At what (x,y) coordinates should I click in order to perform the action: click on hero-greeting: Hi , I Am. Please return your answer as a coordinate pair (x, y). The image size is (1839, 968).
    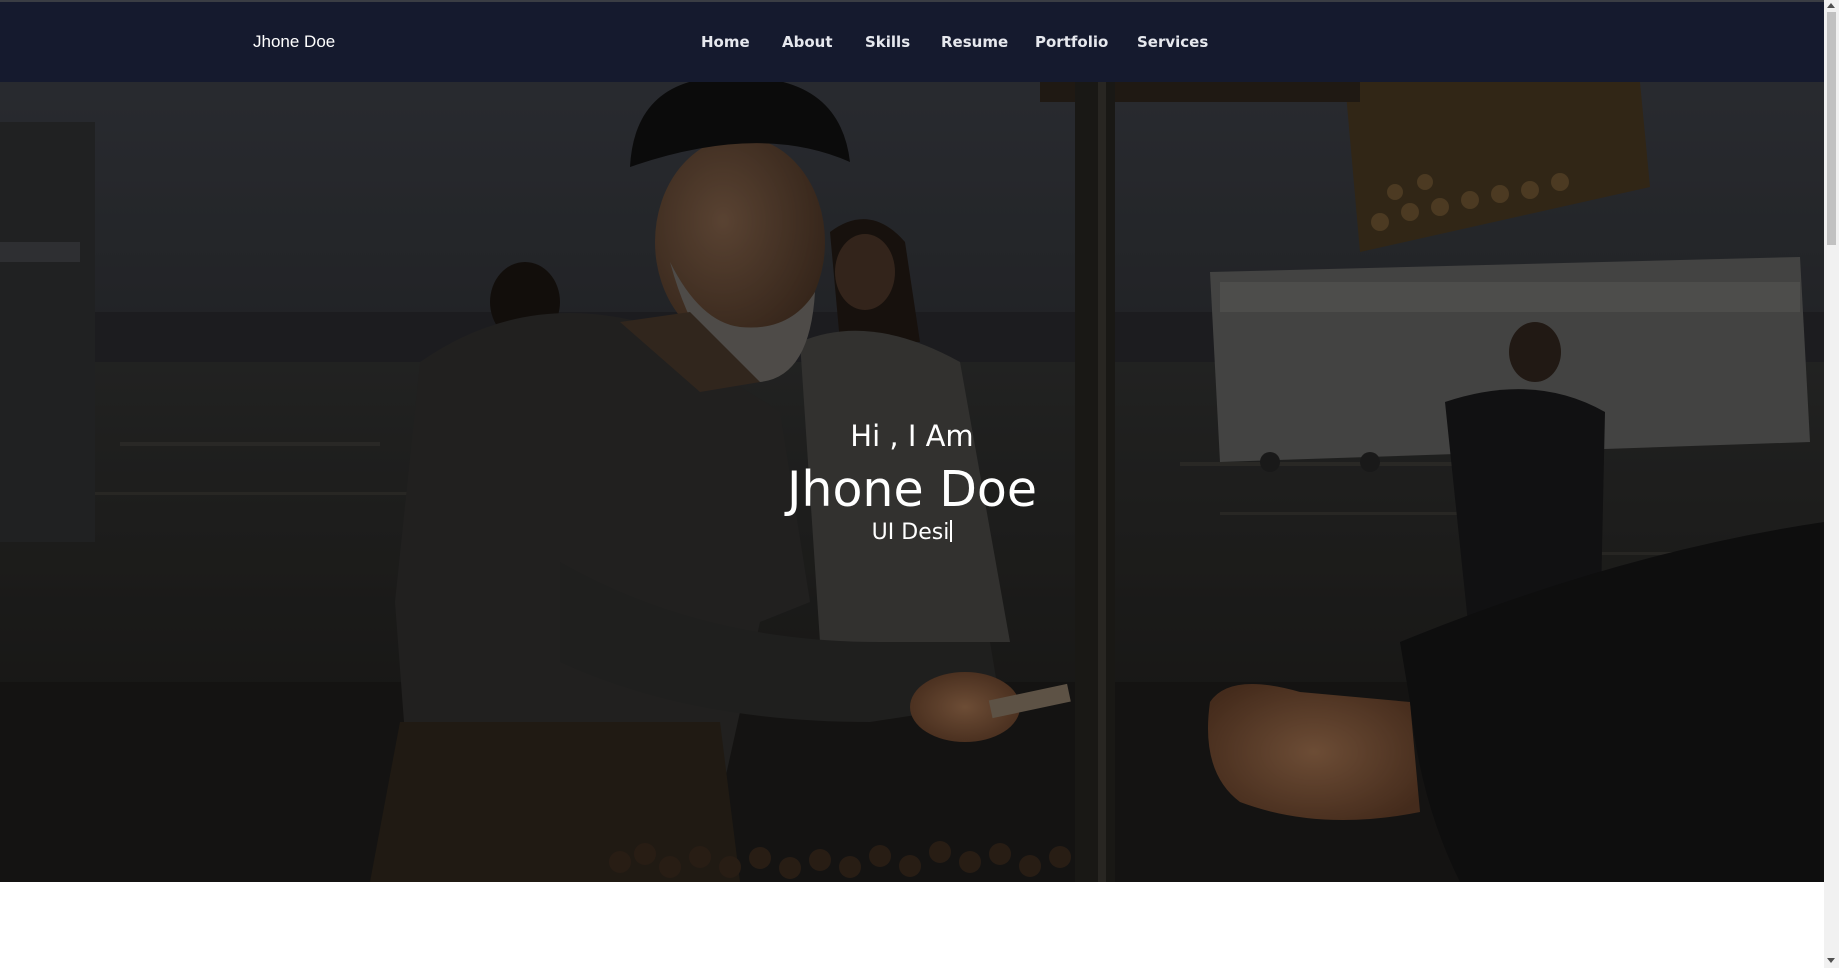
    Looking at the image, I should click on (912, 436).